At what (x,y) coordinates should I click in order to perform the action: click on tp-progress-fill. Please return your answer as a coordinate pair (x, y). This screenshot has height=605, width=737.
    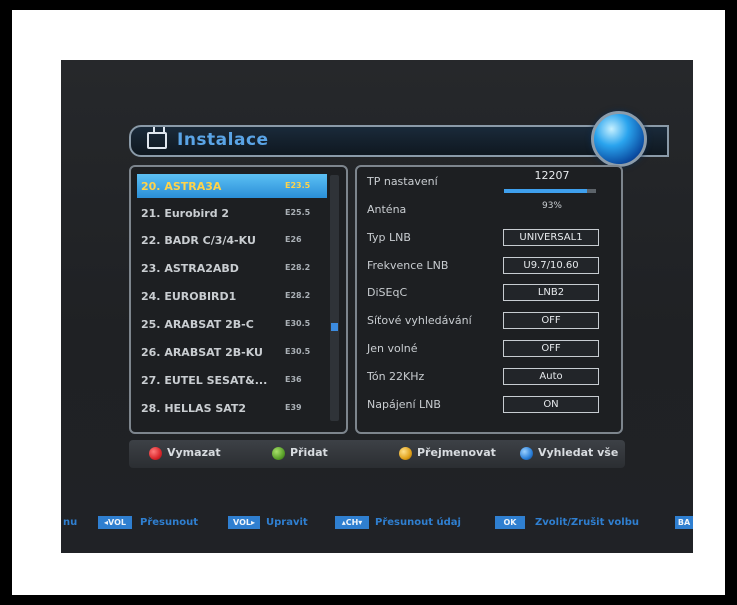
    Looking at the image, I should click on (545, 191).